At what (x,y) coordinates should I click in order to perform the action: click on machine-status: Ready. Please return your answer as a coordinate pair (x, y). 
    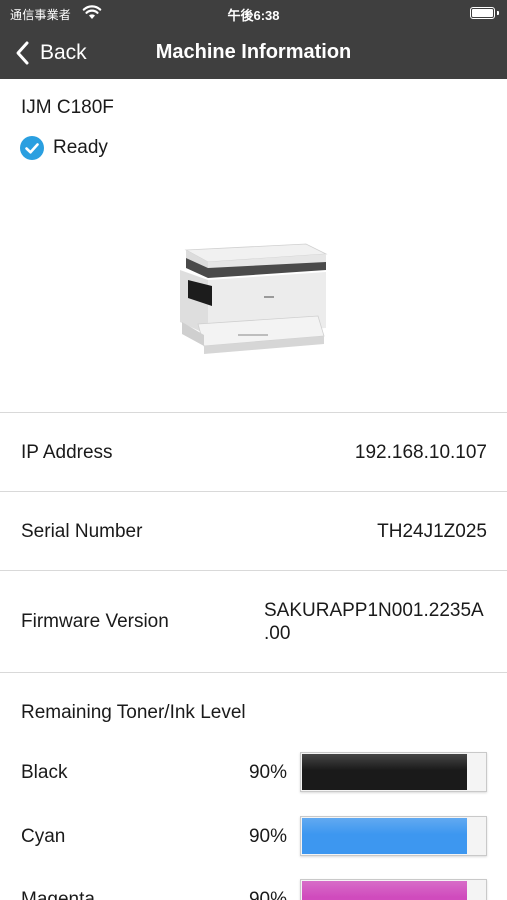
    Looking at the image, I should click on (64, 148).